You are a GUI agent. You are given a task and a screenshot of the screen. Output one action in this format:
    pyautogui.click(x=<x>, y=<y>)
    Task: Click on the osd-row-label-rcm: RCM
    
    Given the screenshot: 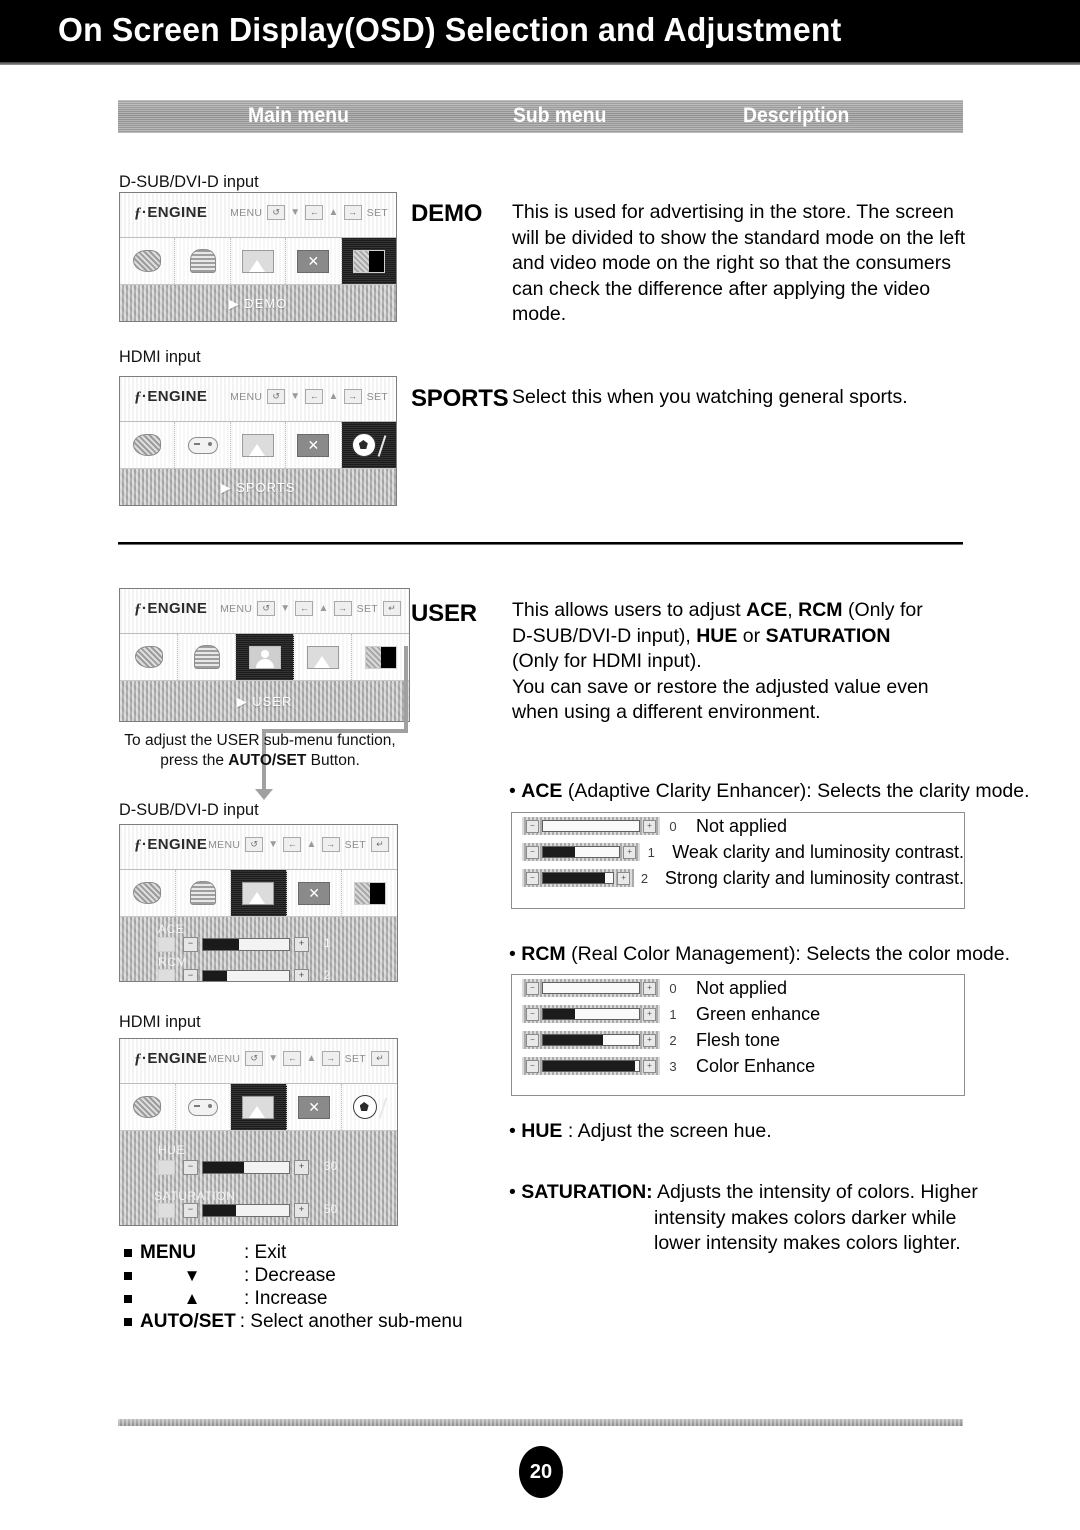 What is the action you would take?
    pyautogui.click(x=173, y=962)
    